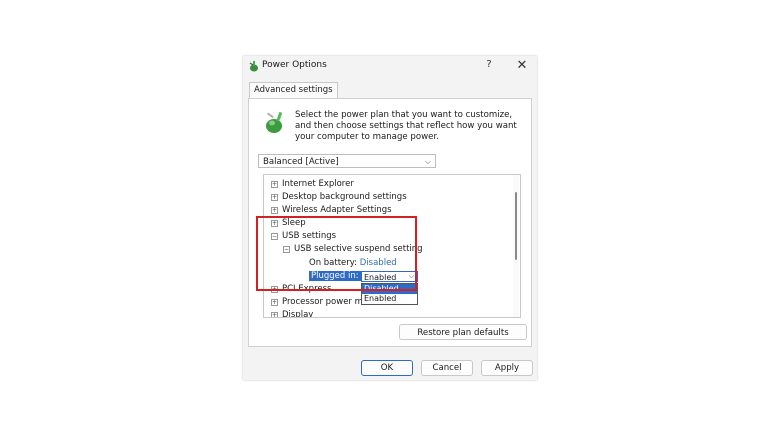 The width and height of the screenshot is (780, 438). I want to click on plugged-in-select: Enabled ⌵, so click(389, 276).